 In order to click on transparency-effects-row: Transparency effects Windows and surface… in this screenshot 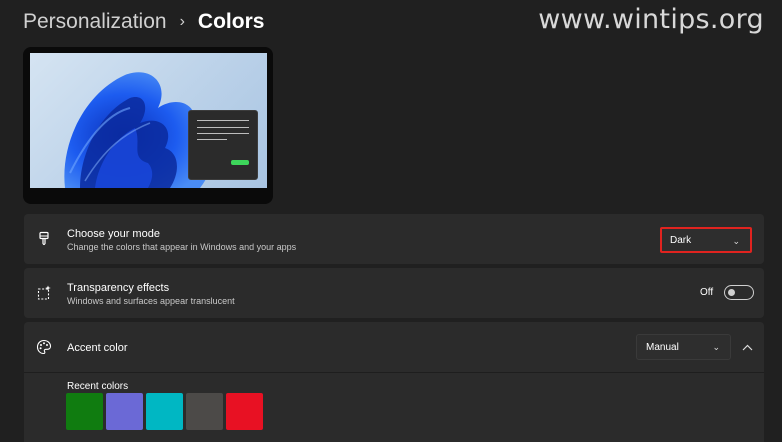, I will do `click(394, 293)`.